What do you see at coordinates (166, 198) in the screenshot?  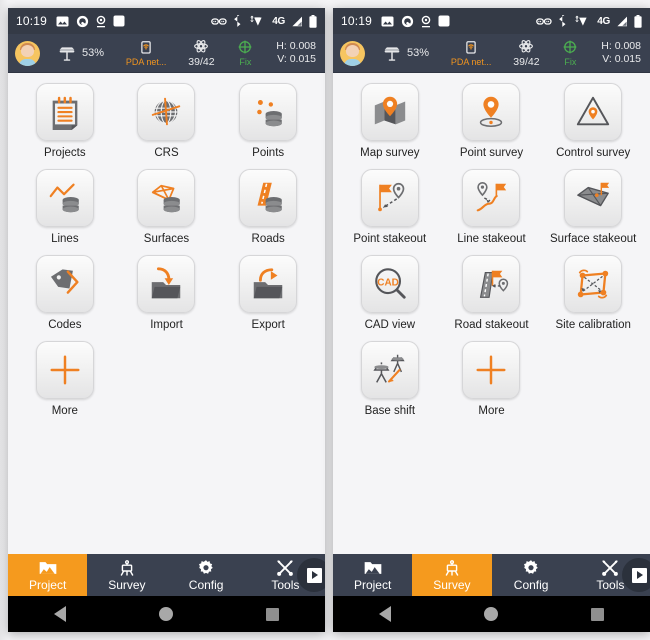 I see `surfaces-tile` at bounding box center [166, 198].